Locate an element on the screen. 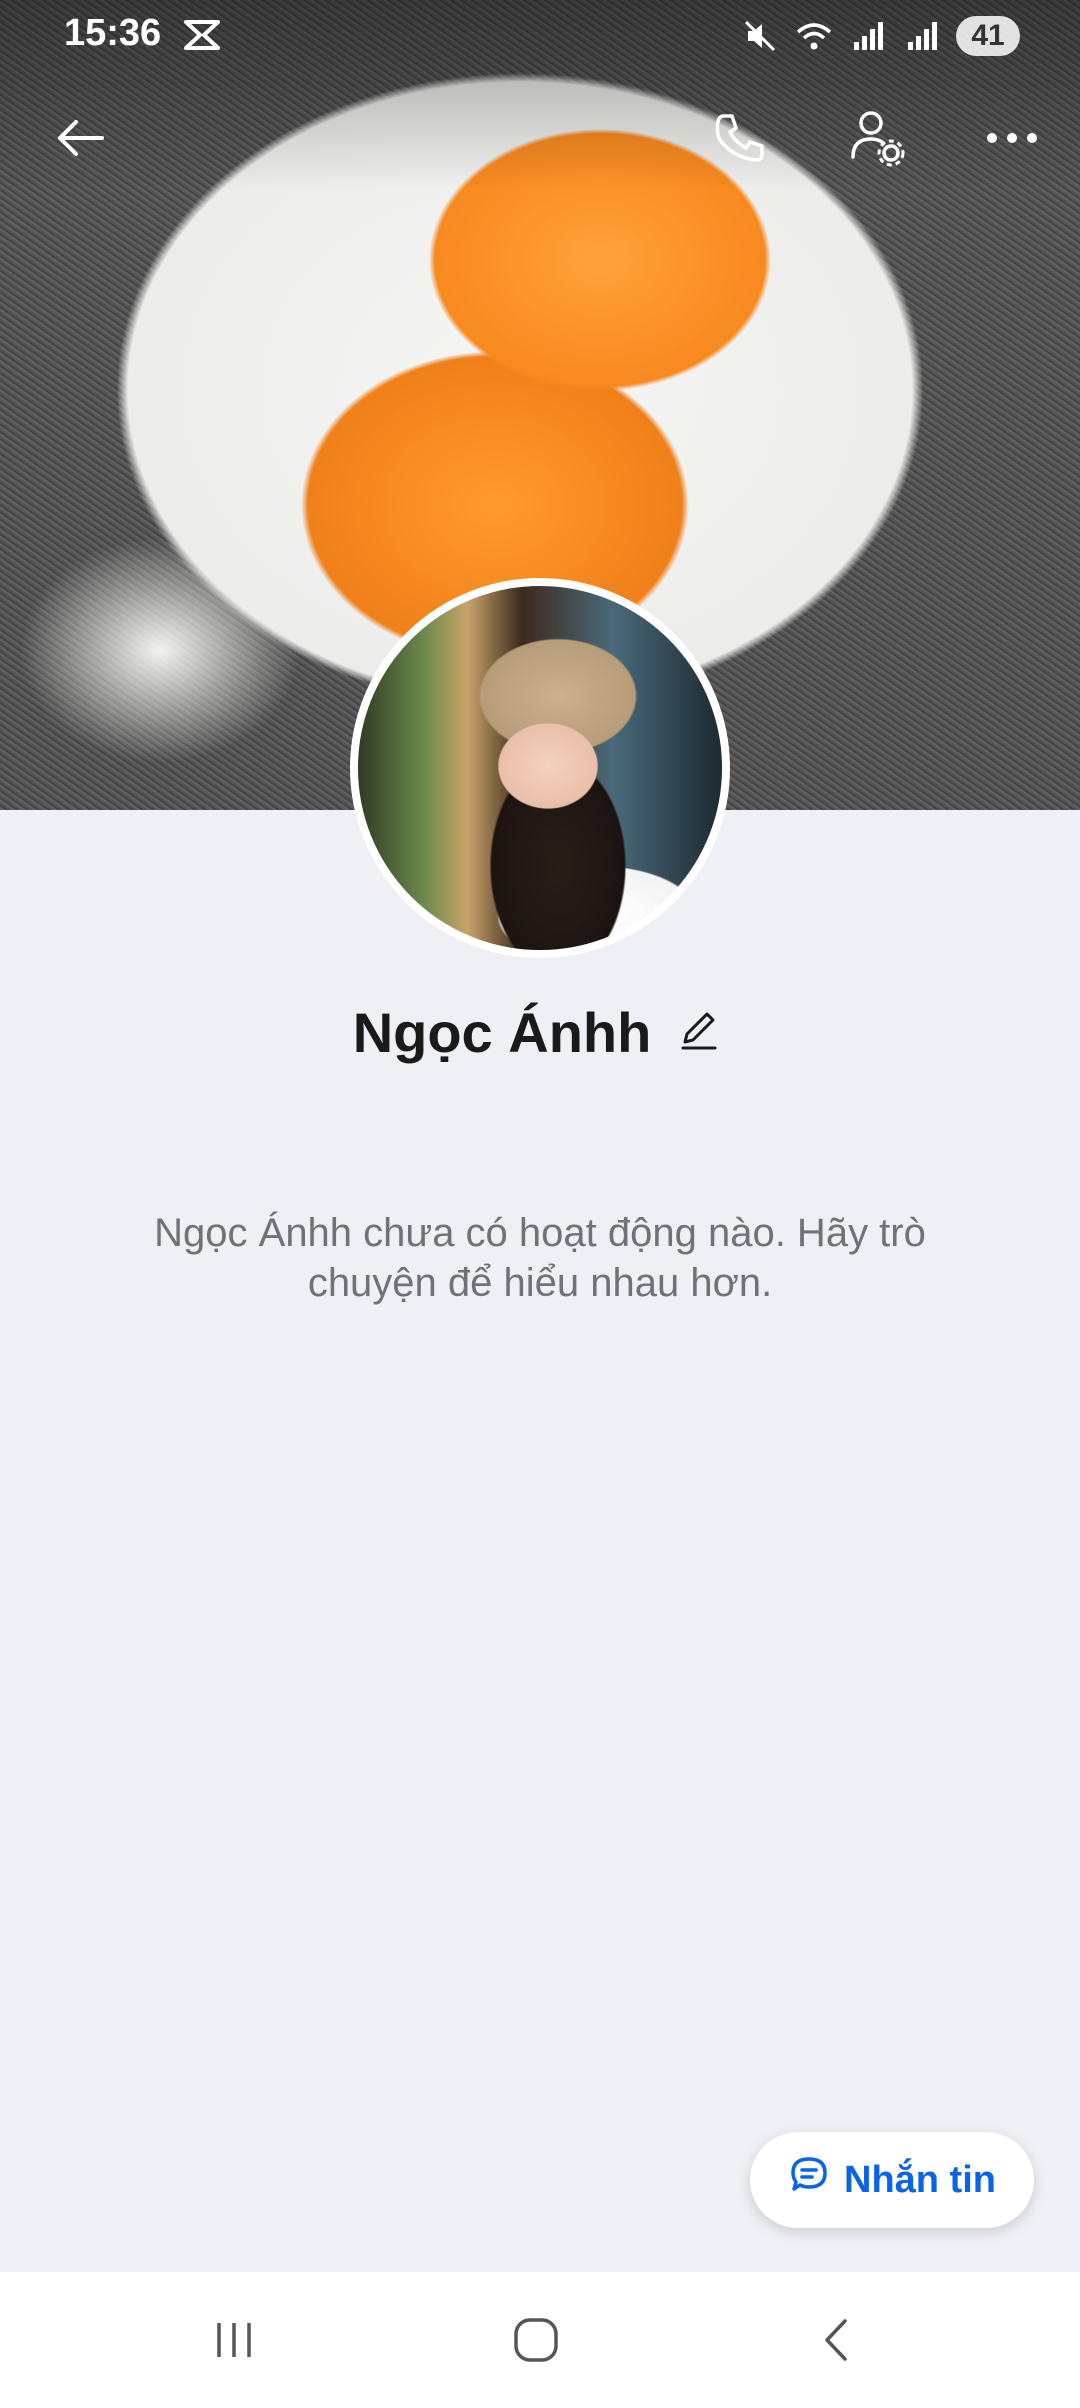 The height and width of the screenshot is (2408, 1080). edit-name-button is located at coordinates (699, 1033).